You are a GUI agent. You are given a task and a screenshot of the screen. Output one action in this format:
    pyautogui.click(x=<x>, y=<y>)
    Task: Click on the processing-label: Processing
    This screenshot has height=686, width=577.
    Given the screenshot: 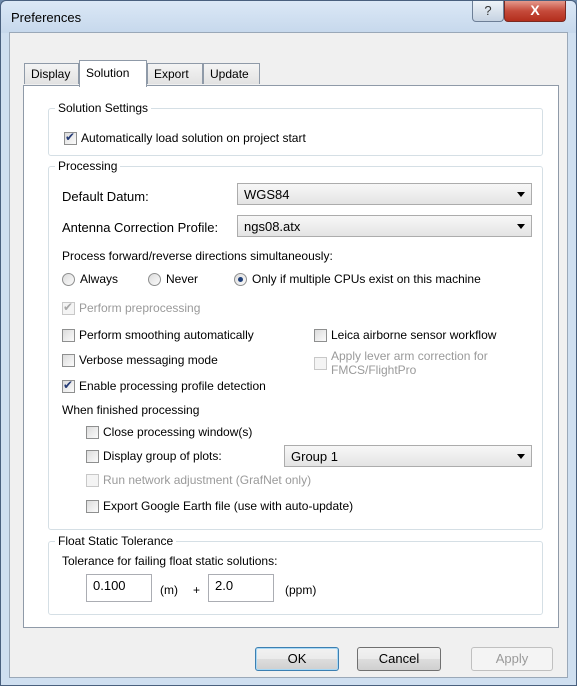 What is the action you would take?
    pyautogui.click(x=88, y=166)
    